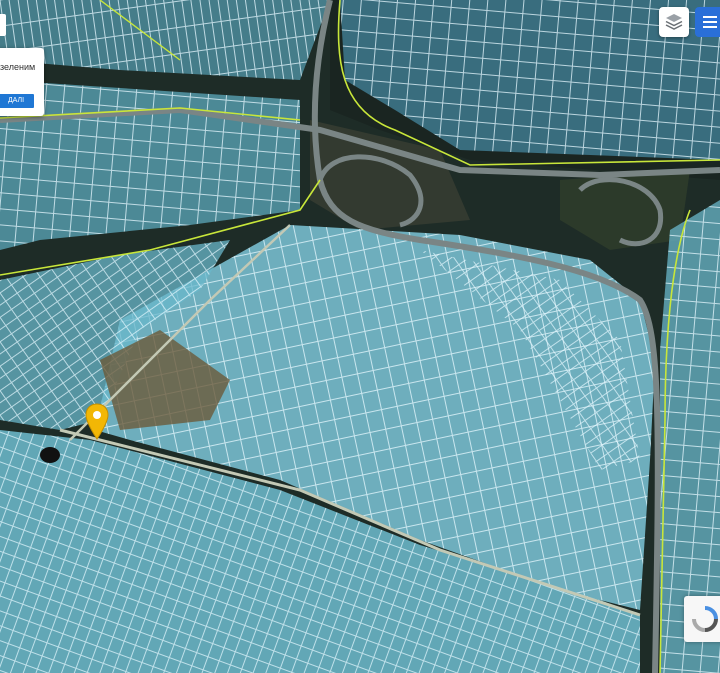 Image resolution: width=720 pixels, height=673 pixels. Describe the element at coordinates (3, 25) in the screenshot. I see `side-panel-tab` at that location.